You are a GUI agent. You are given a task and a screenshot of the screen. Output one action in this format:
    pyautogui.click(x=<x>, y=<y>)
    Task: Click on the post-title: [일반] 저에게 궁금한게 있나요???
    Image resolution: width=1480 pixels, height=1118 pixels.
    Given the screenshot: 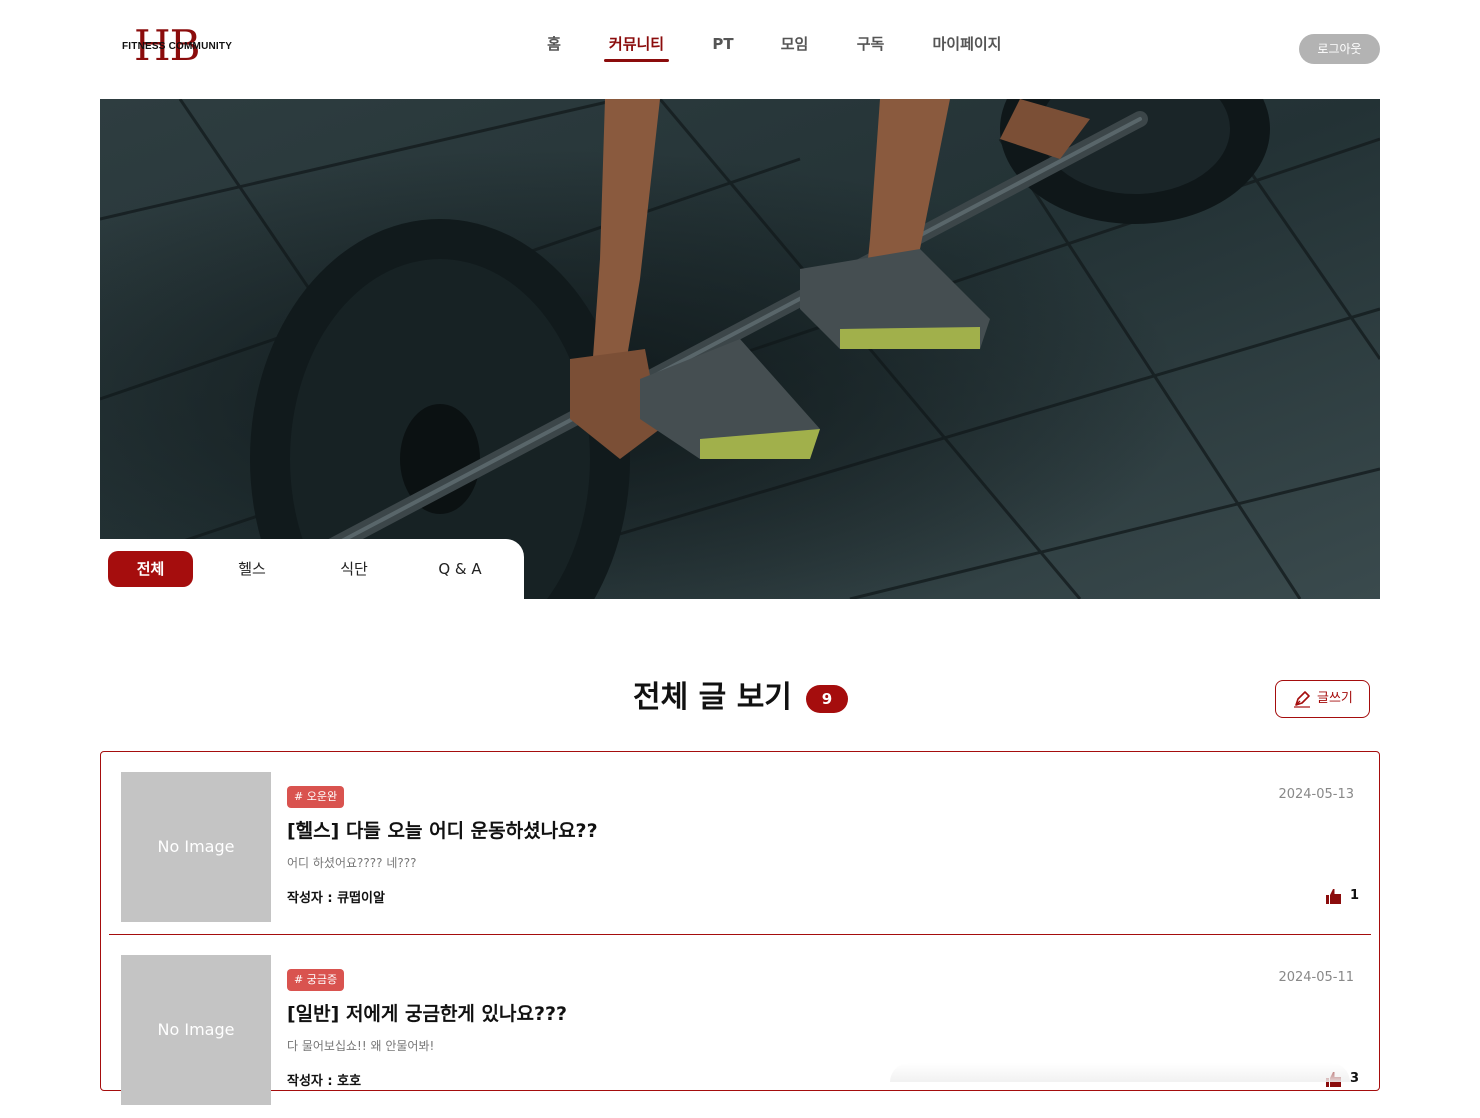 What is the action you would take?
    pyautogui.click(x=427, y=1014)
    